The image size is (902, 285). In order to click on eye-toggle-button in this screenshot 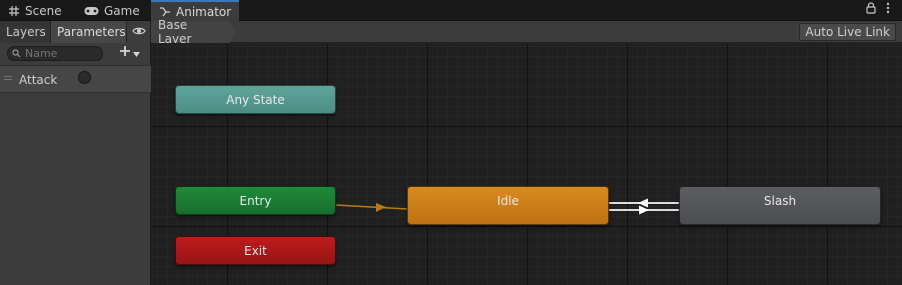, I will do `click(139, 32)`.